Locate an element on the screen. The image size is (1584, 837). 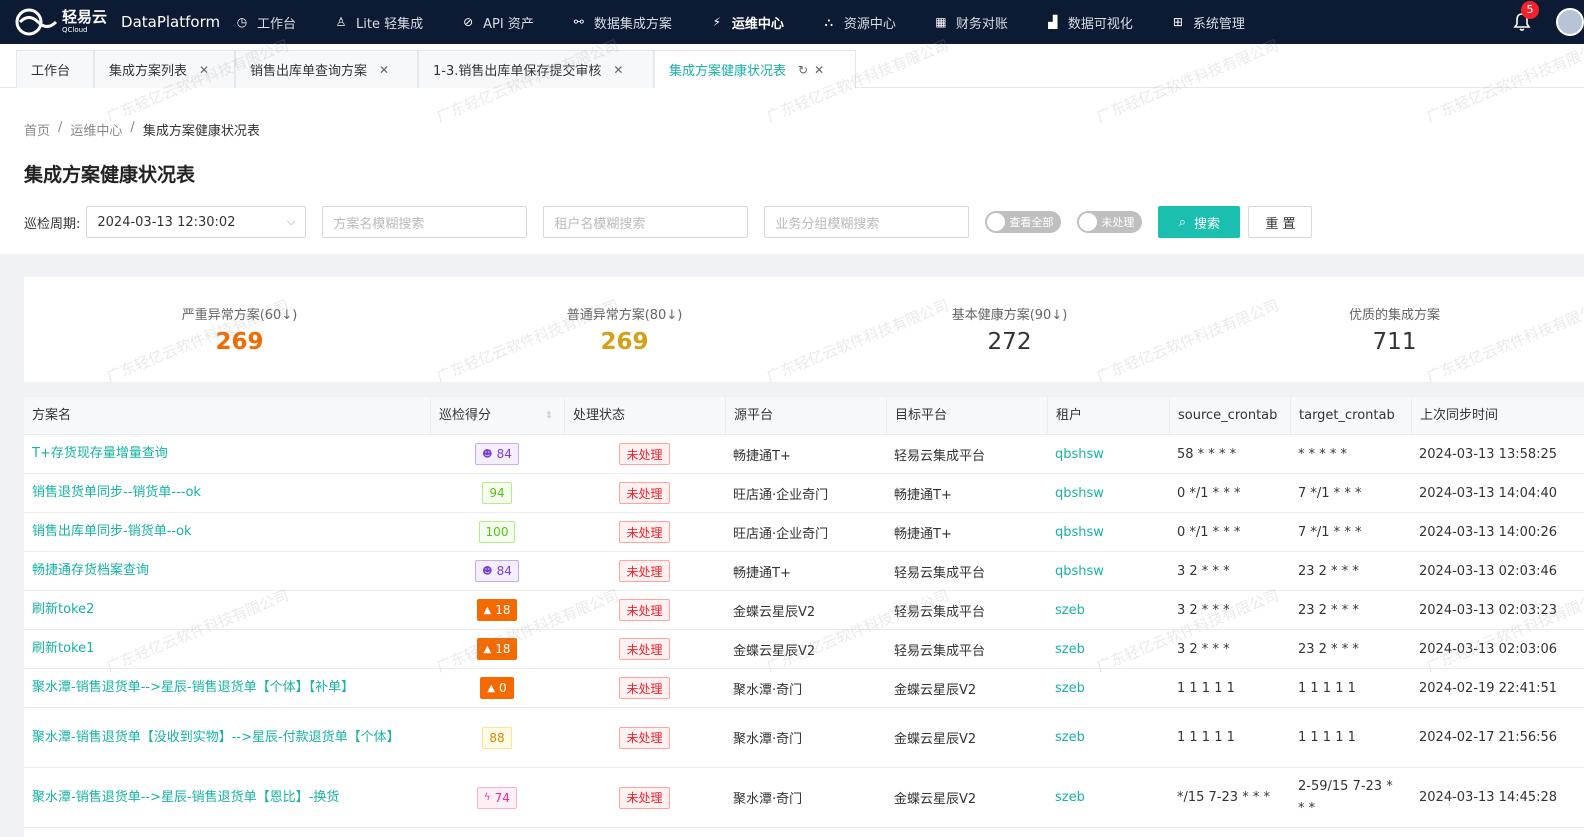
search-button: ⌕ 搜索 is located at coordinates (1199, 222).